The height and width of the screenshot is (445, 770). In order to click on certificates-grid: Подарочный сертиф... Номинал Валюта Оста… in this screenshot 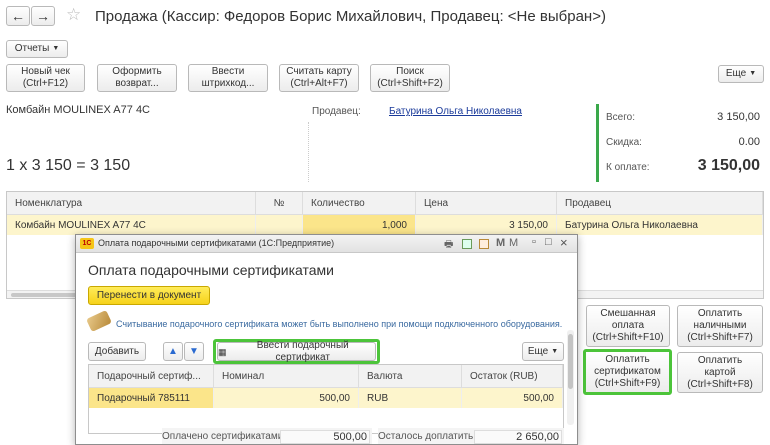, I will do `click(326, 399)`.